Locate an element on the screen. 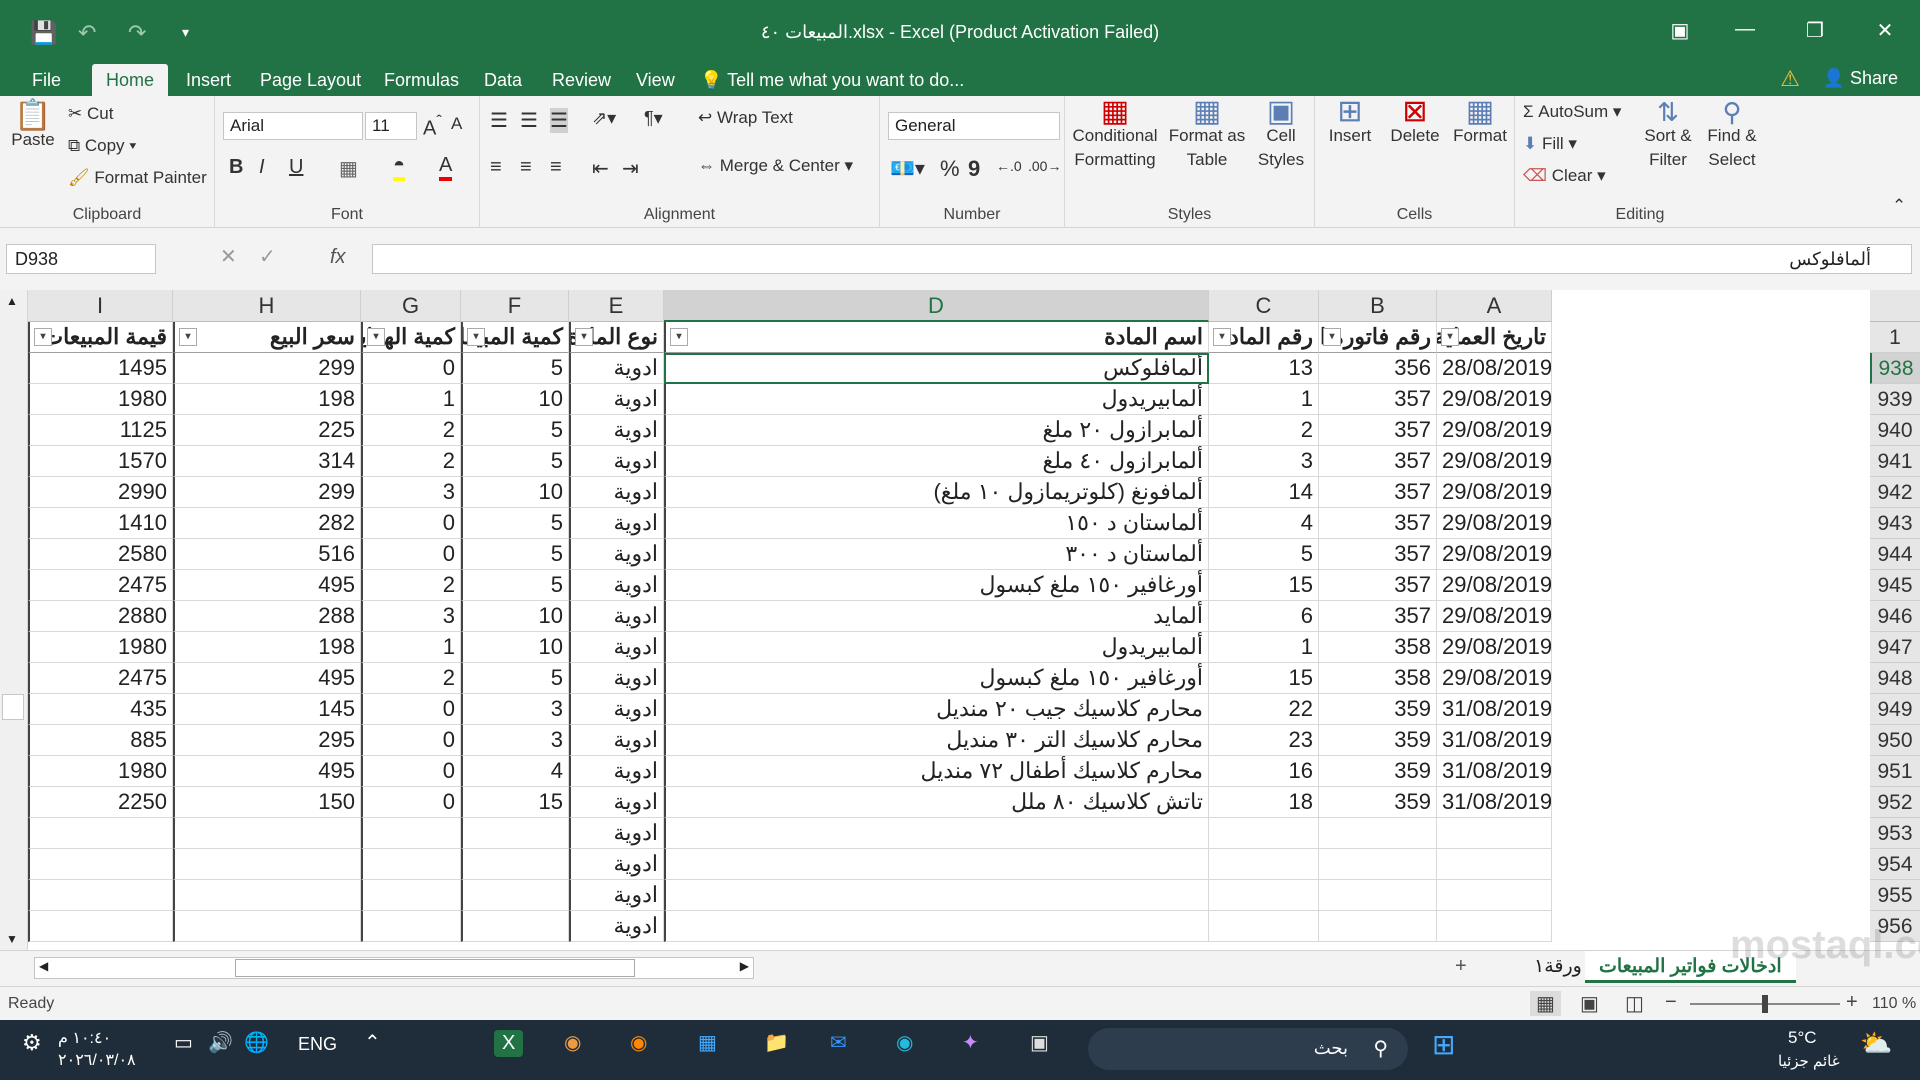  cell-h: 225 is located at coordinates (267, 430).